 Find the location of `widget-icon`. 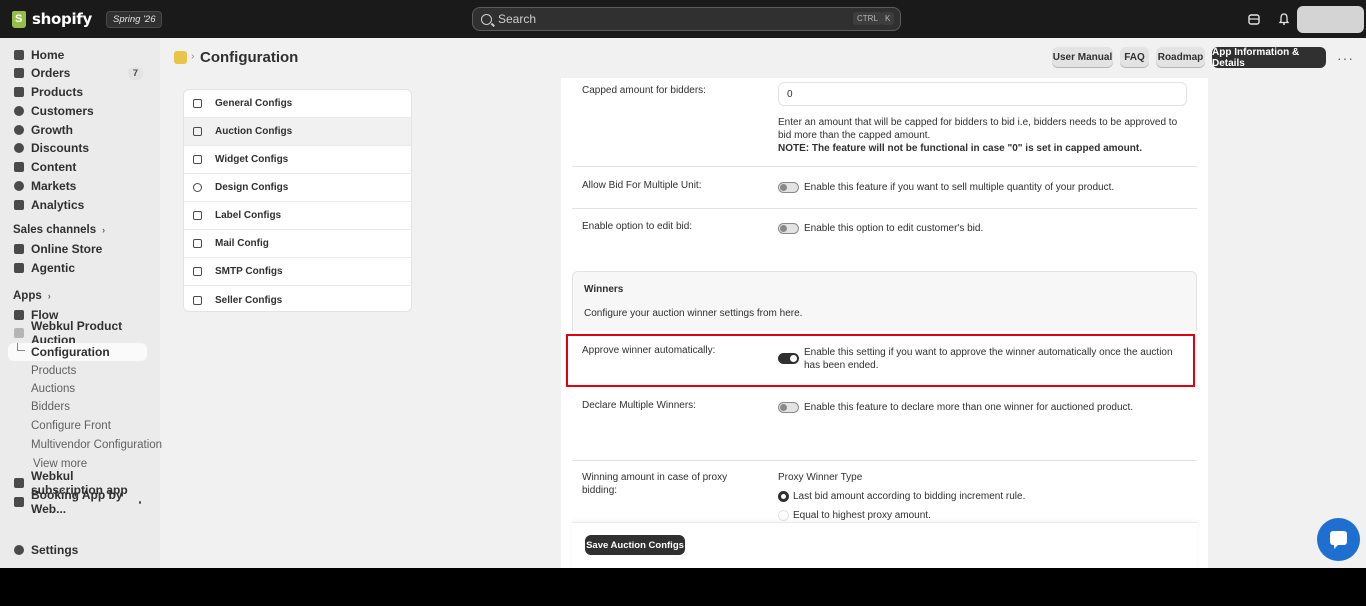

widget-icon is located at coordinates (197, 159).